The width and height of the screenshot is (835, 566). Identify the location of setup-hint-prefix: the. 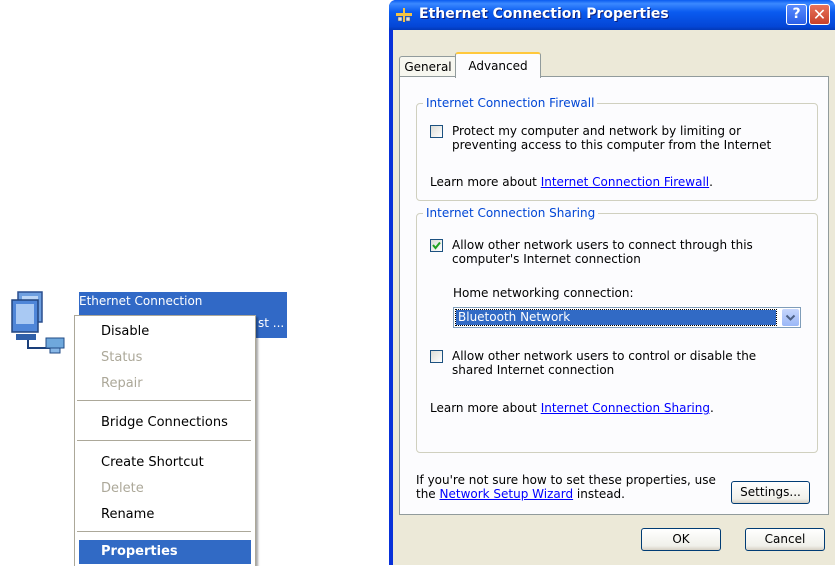
(428, 494).